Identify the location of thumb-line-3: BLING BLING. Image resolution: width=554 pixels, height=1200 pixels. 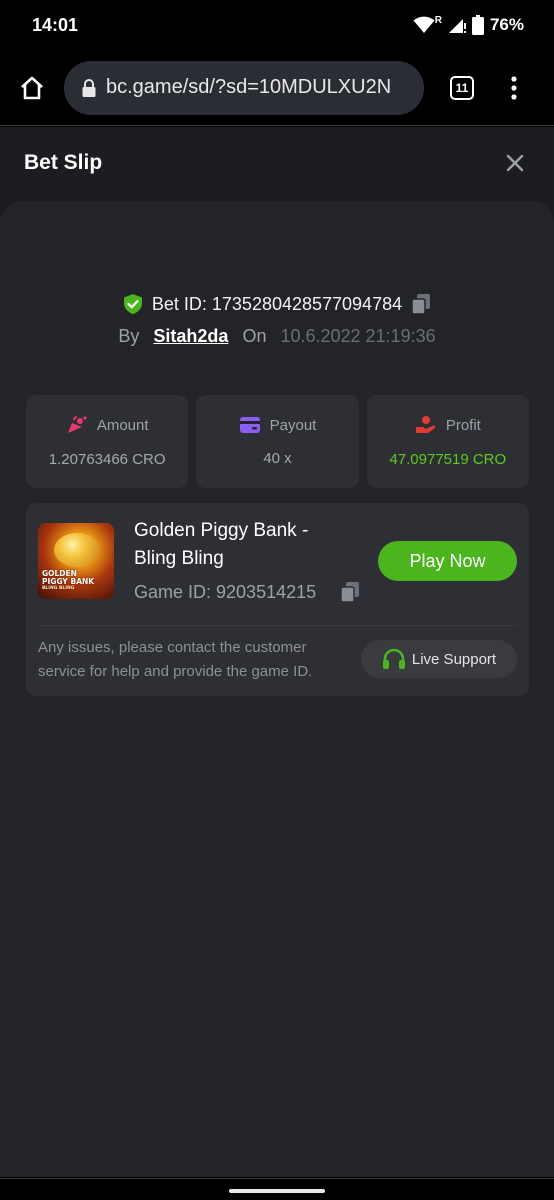
(58, 588).